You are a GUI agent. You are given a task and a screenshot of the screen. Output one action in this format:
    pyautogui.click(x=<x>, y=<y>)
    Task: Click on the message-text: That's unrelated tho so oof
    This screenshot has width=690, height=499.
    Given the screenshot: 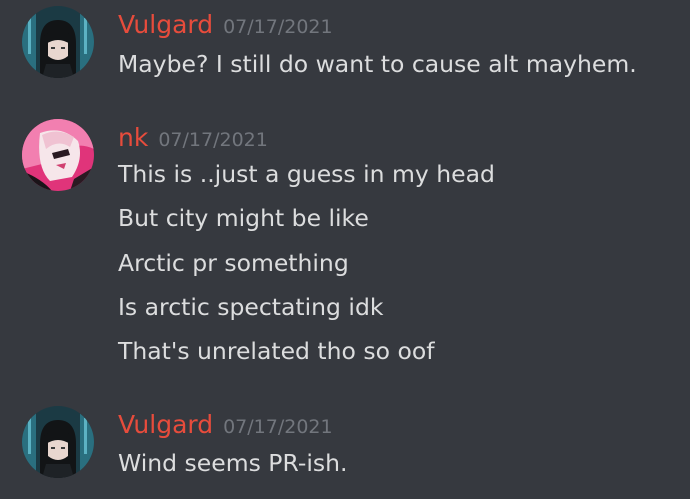 What is the action you would take?
    pyautogui.click(x=276, y=351)
    